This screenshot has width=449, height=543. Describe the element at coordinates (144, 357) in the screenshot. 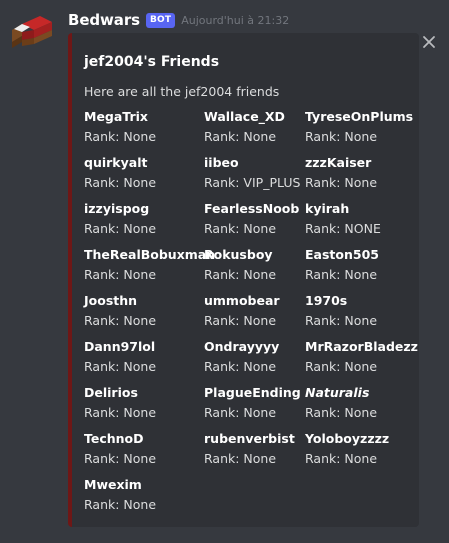

I see `friend-field: Dann97lol Rank: None` at that location.